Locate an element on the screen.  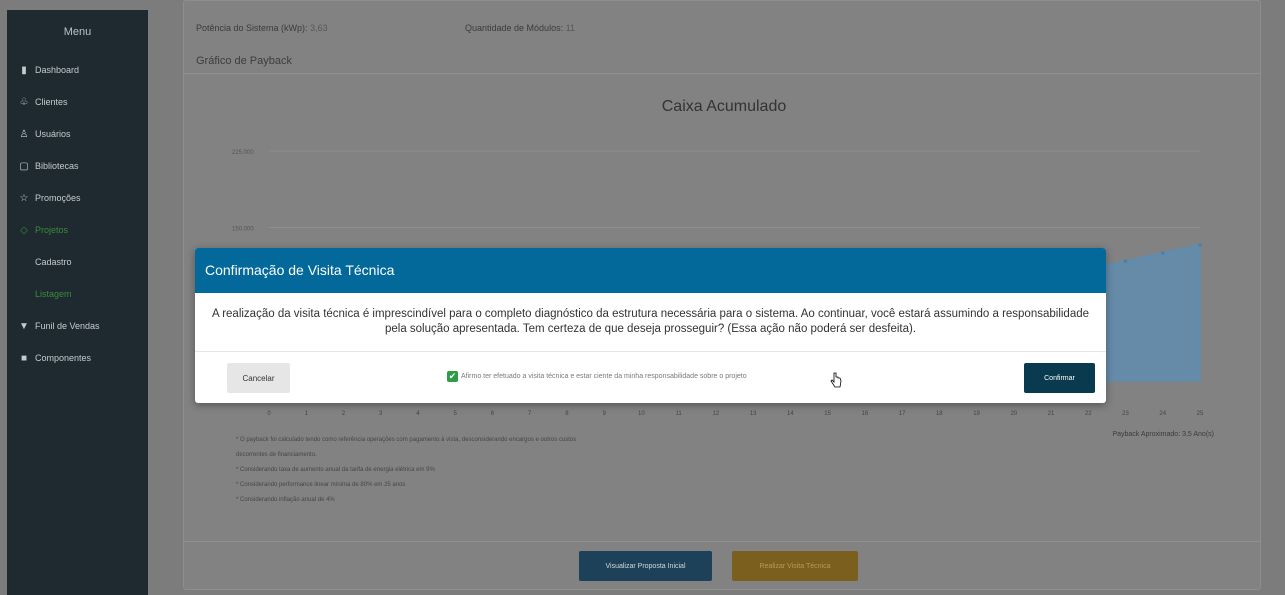
x-tick-label: 19 is located at coordinates (976, 414).